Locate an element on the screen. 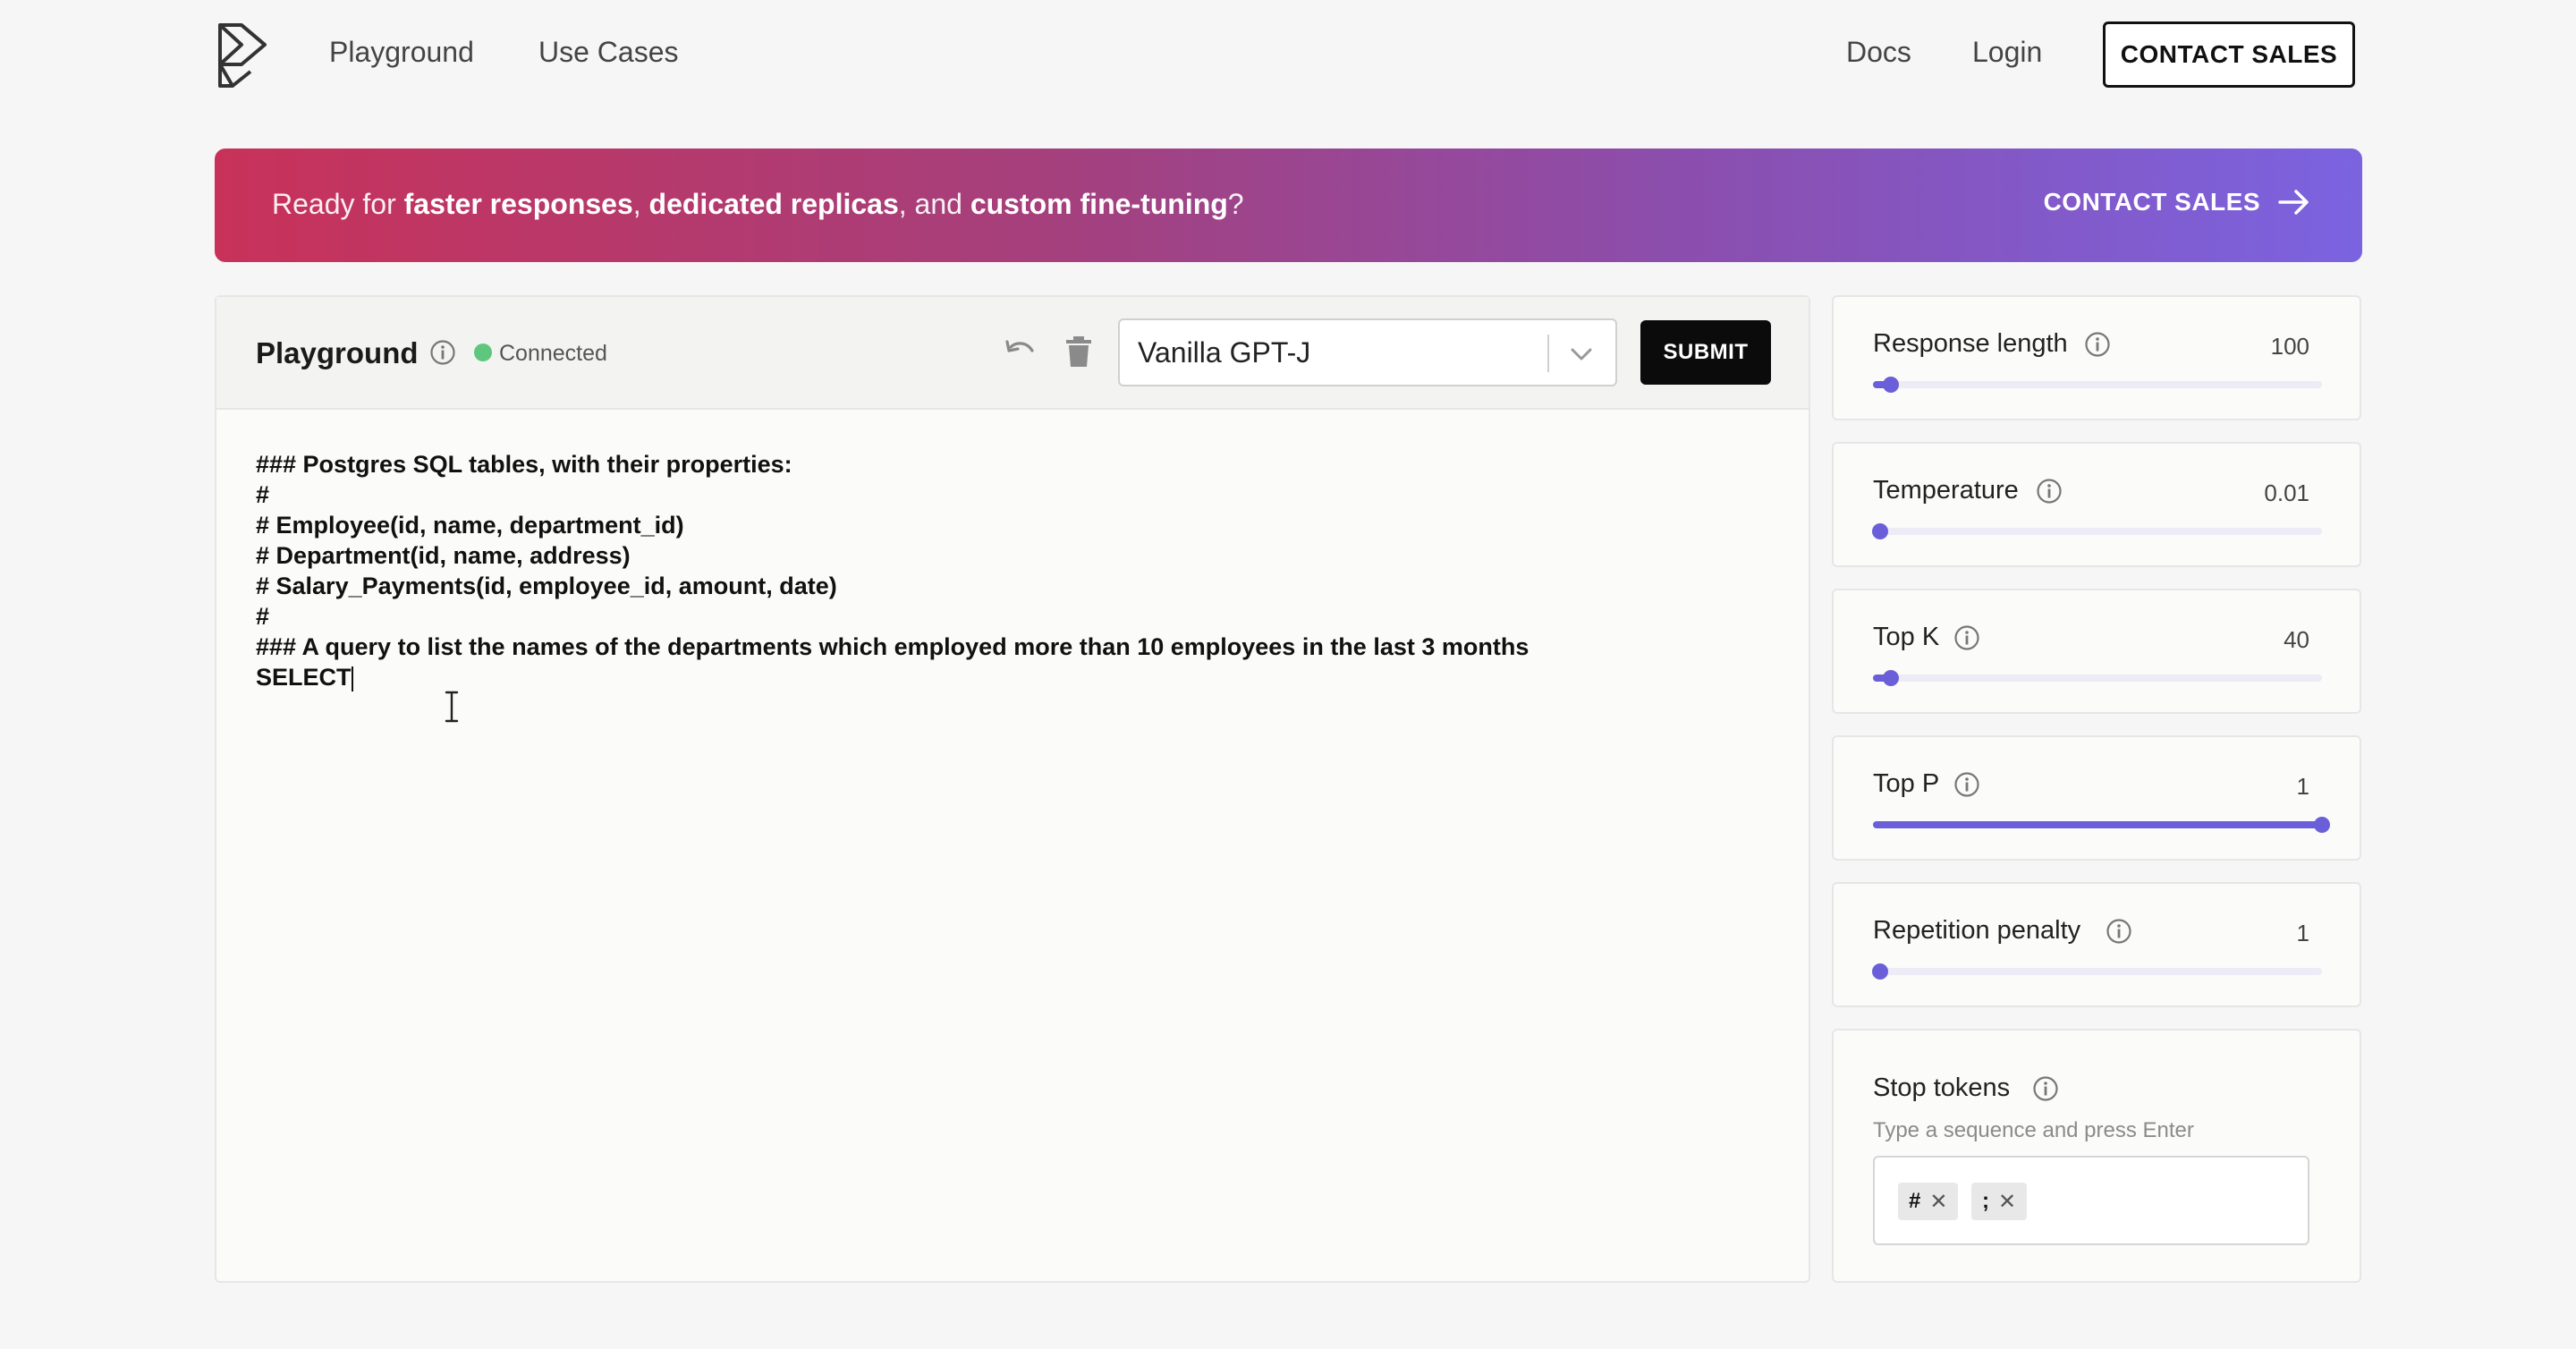  banner-highlight-finetuning: custom fine-tuning is located at coordinates (1099, 204).